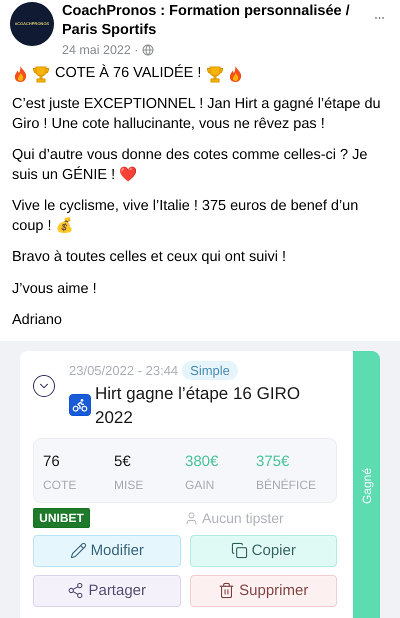  I want to click on status-text: Gagné, so click(366, 486).